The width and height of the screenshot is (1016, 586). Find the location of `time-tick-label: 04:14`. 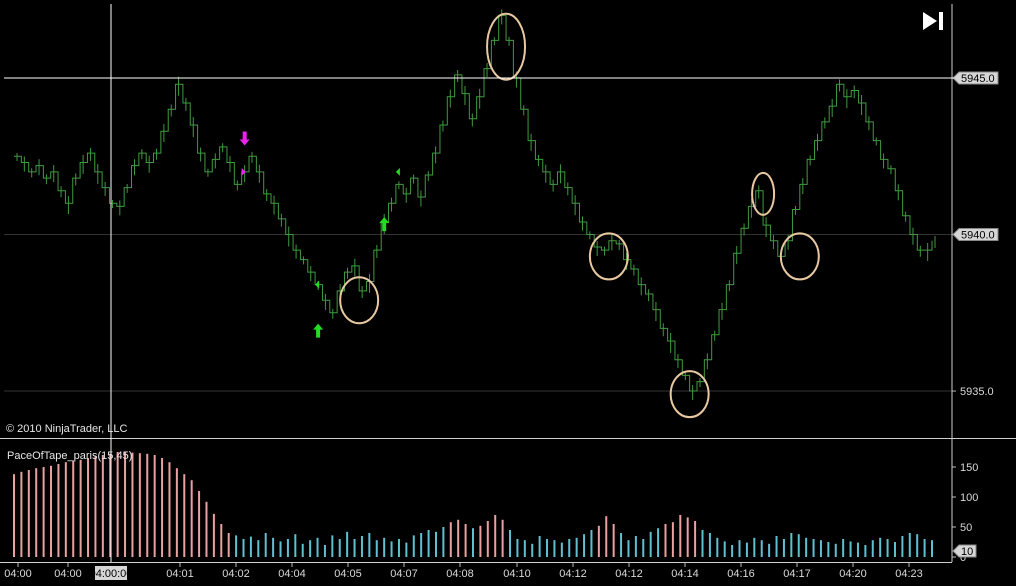

time-tick-label: 04:14 is located at coordinates (685, 574).